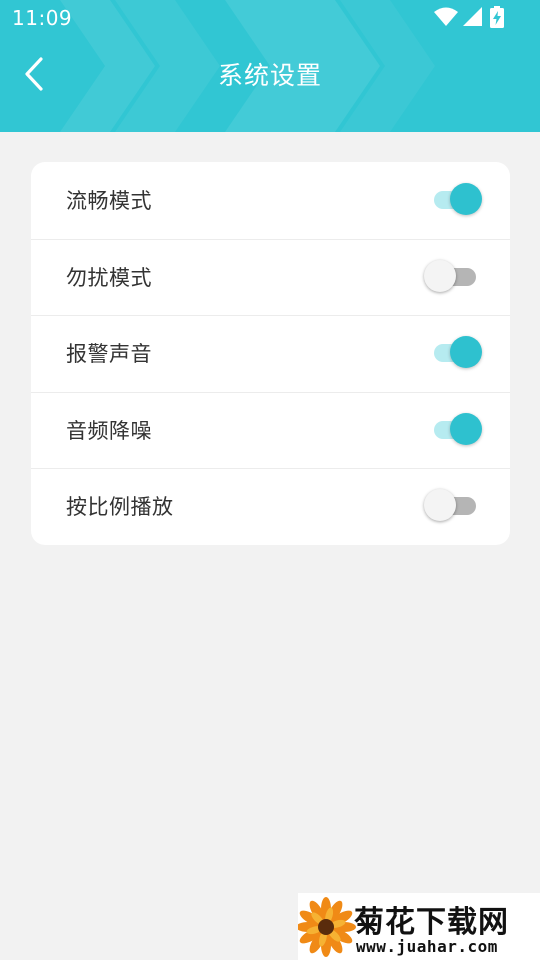  What do you see at coordinates (270, 430) in the screenshot?
I see `setting-row: 音频降噪` at bounding box center [270, 430].